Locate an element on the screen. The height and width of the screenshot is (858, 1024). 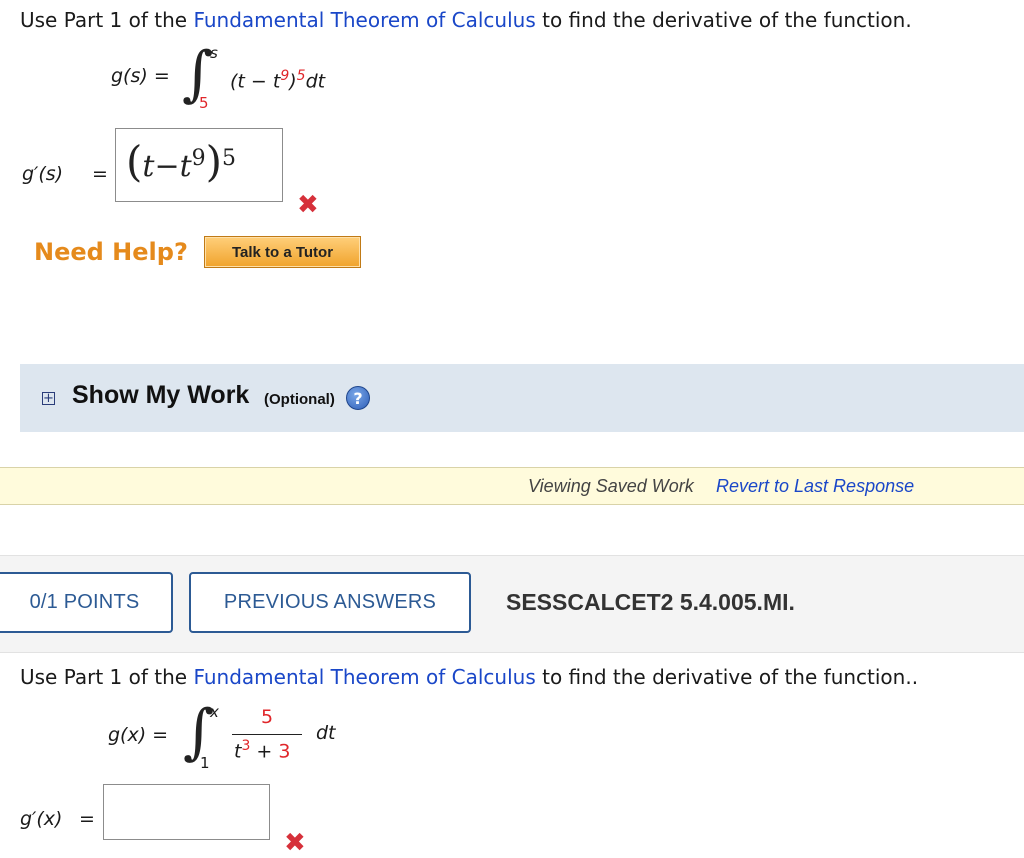
talk-to-tutor-button: Talk to a Tutor is located at coordinates (282, 252).